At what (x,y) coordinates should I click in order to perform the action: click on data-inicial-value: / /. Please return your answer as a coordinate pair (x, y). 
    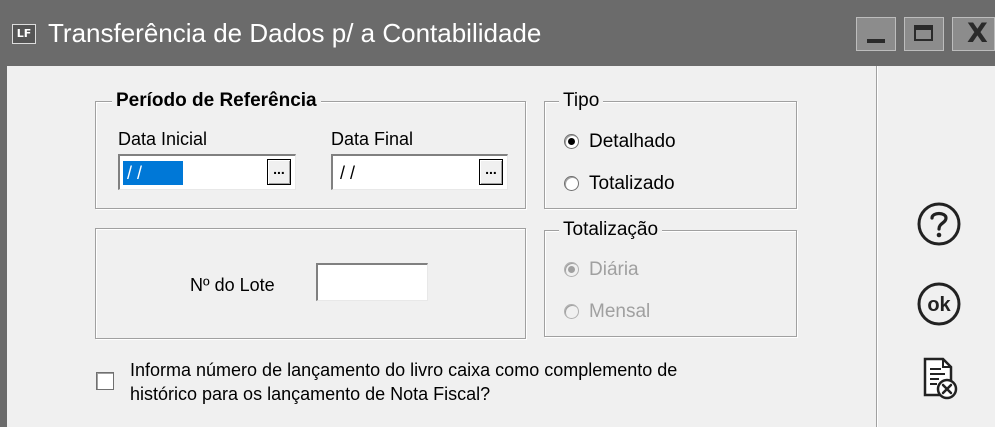
    Looking at the image, I should click on (153, 173).